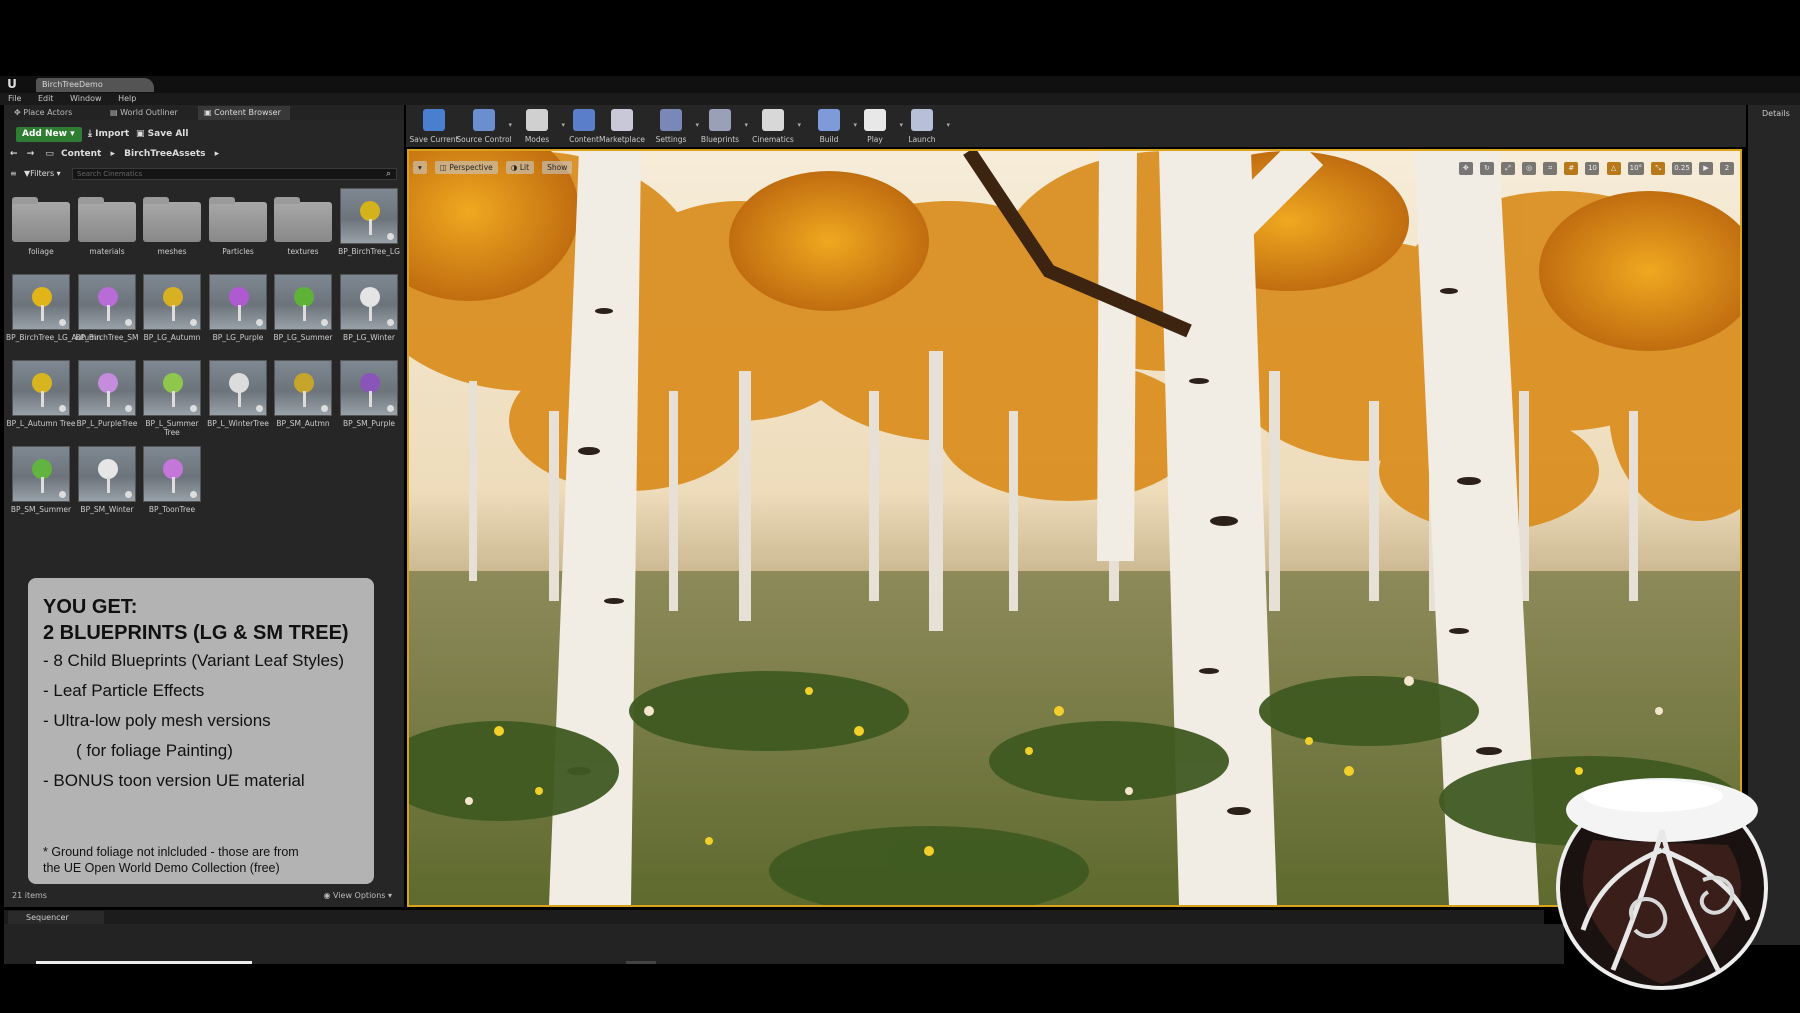 This screenshot has width=1800, height=1013. Describe the element at coordinates (162, 134) in the screenshot. I see `save-all-button: ▣ Save All` at that location.